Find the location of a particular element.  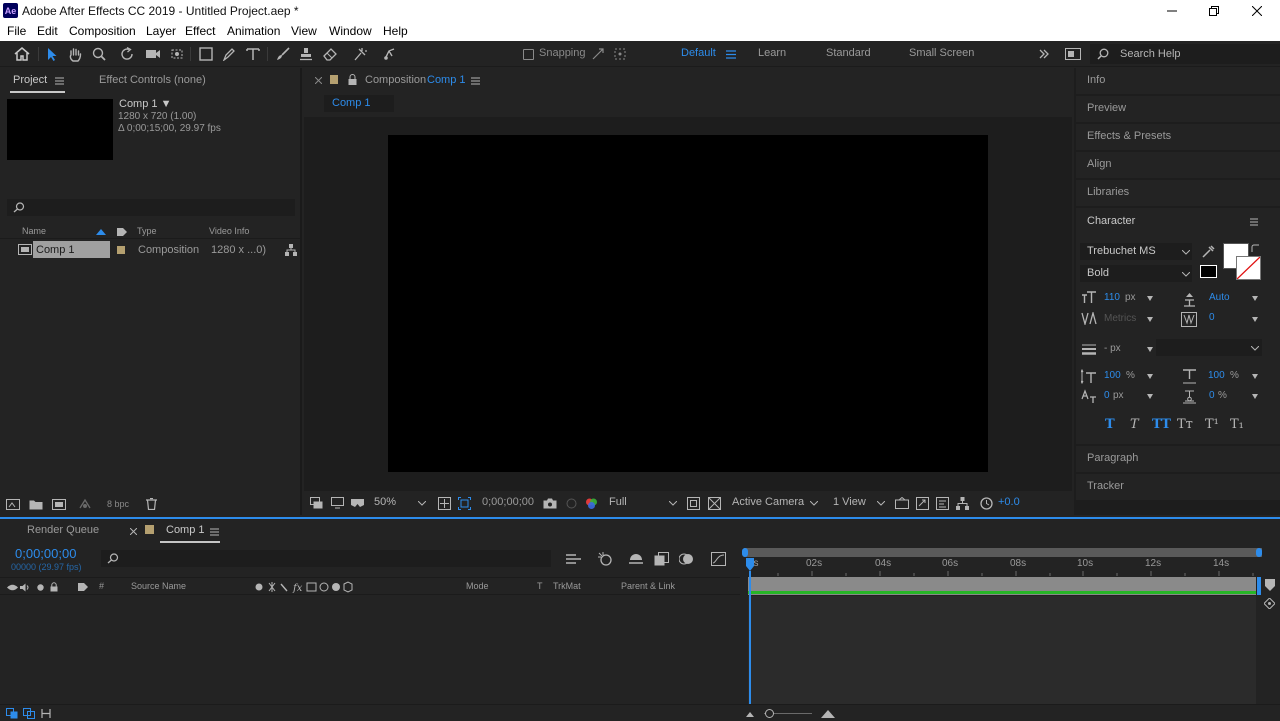

new-composition-icon is located at coordinates (59, 504).